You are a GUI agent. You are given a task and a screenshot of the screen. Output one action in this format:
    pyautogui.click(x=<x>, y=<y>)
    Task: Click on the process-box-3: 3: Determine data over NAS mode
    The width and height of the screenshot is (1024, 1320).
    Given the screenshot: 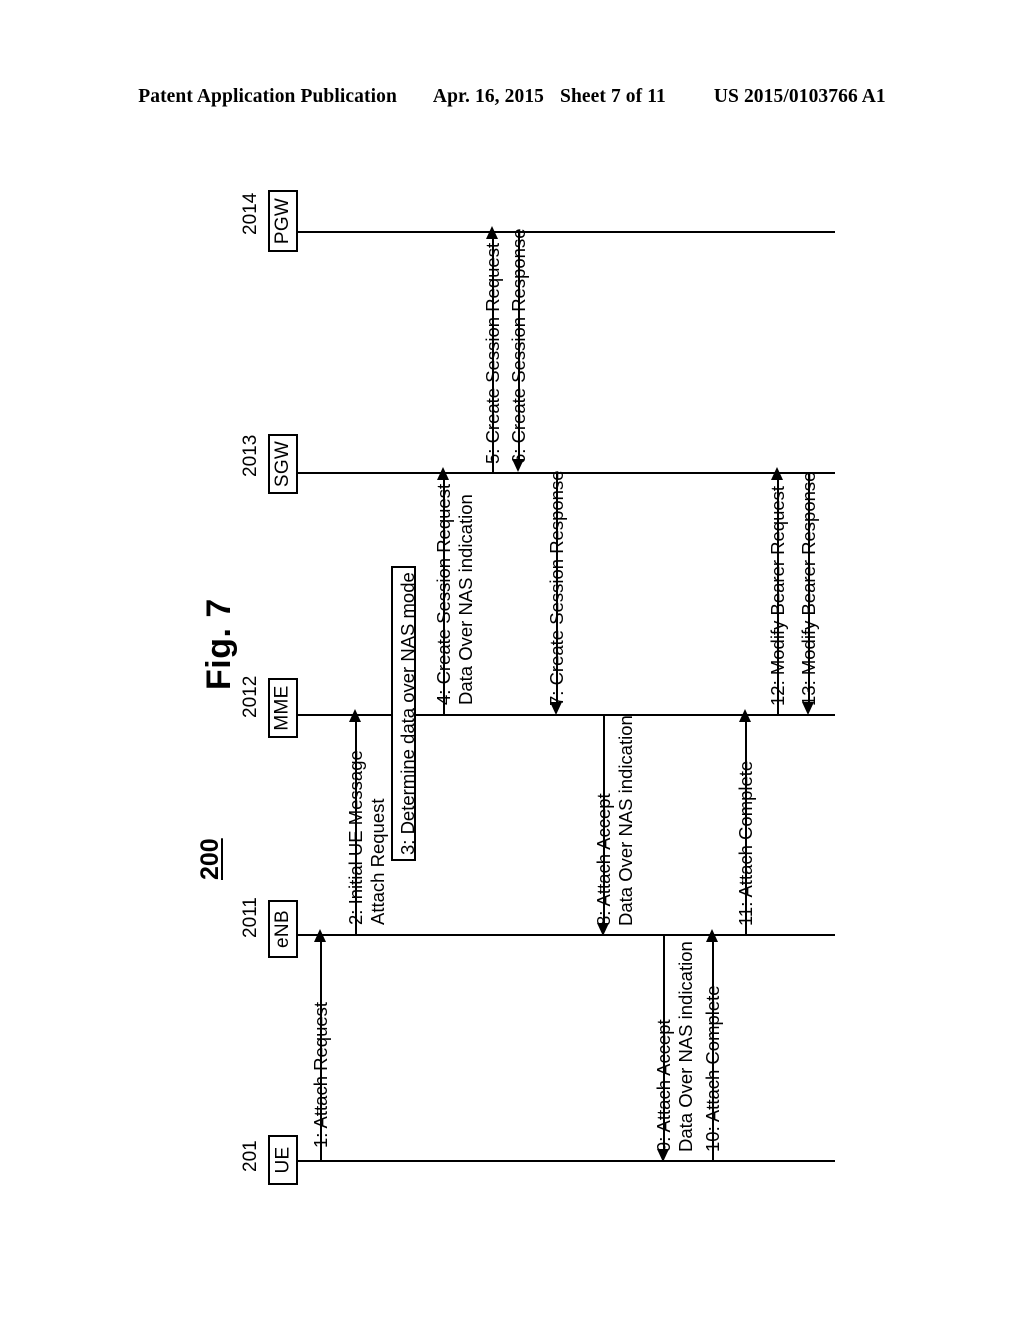 What is the action you would take?
    pyautogui.click(x=404, y=713)
    